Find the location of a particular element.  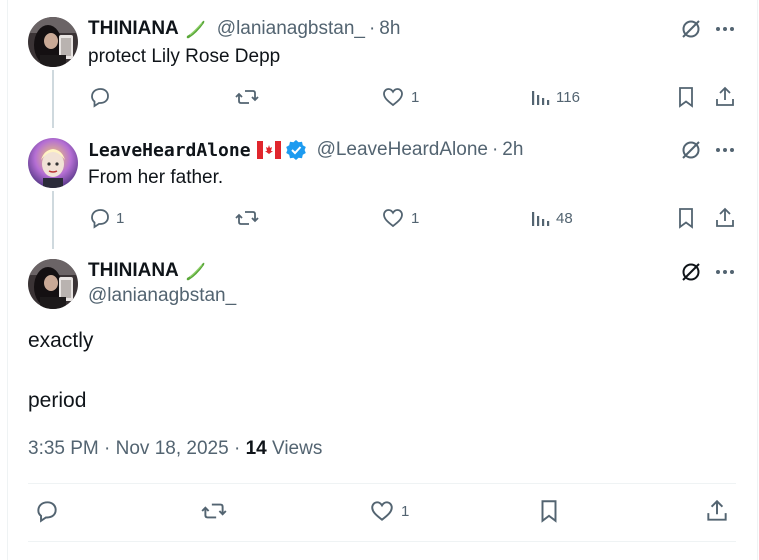

tweet-metadata: 3:35 PM · Nov 18, 2025 · 14 Views is located at coordinates (175, 449).